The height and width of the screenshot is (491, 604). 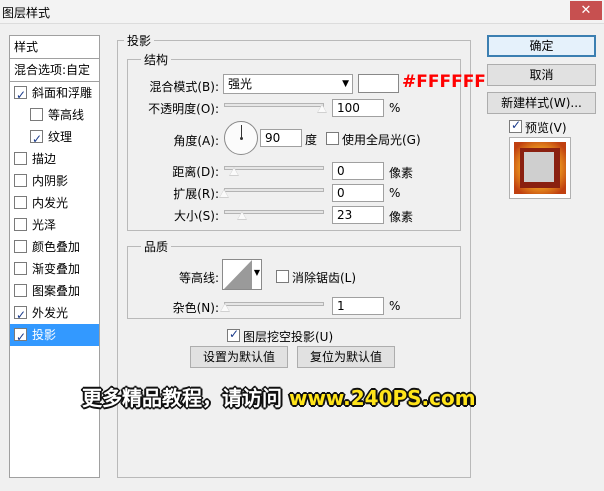 I want to click on contour-curve-icon, so click(x=238, y=274).